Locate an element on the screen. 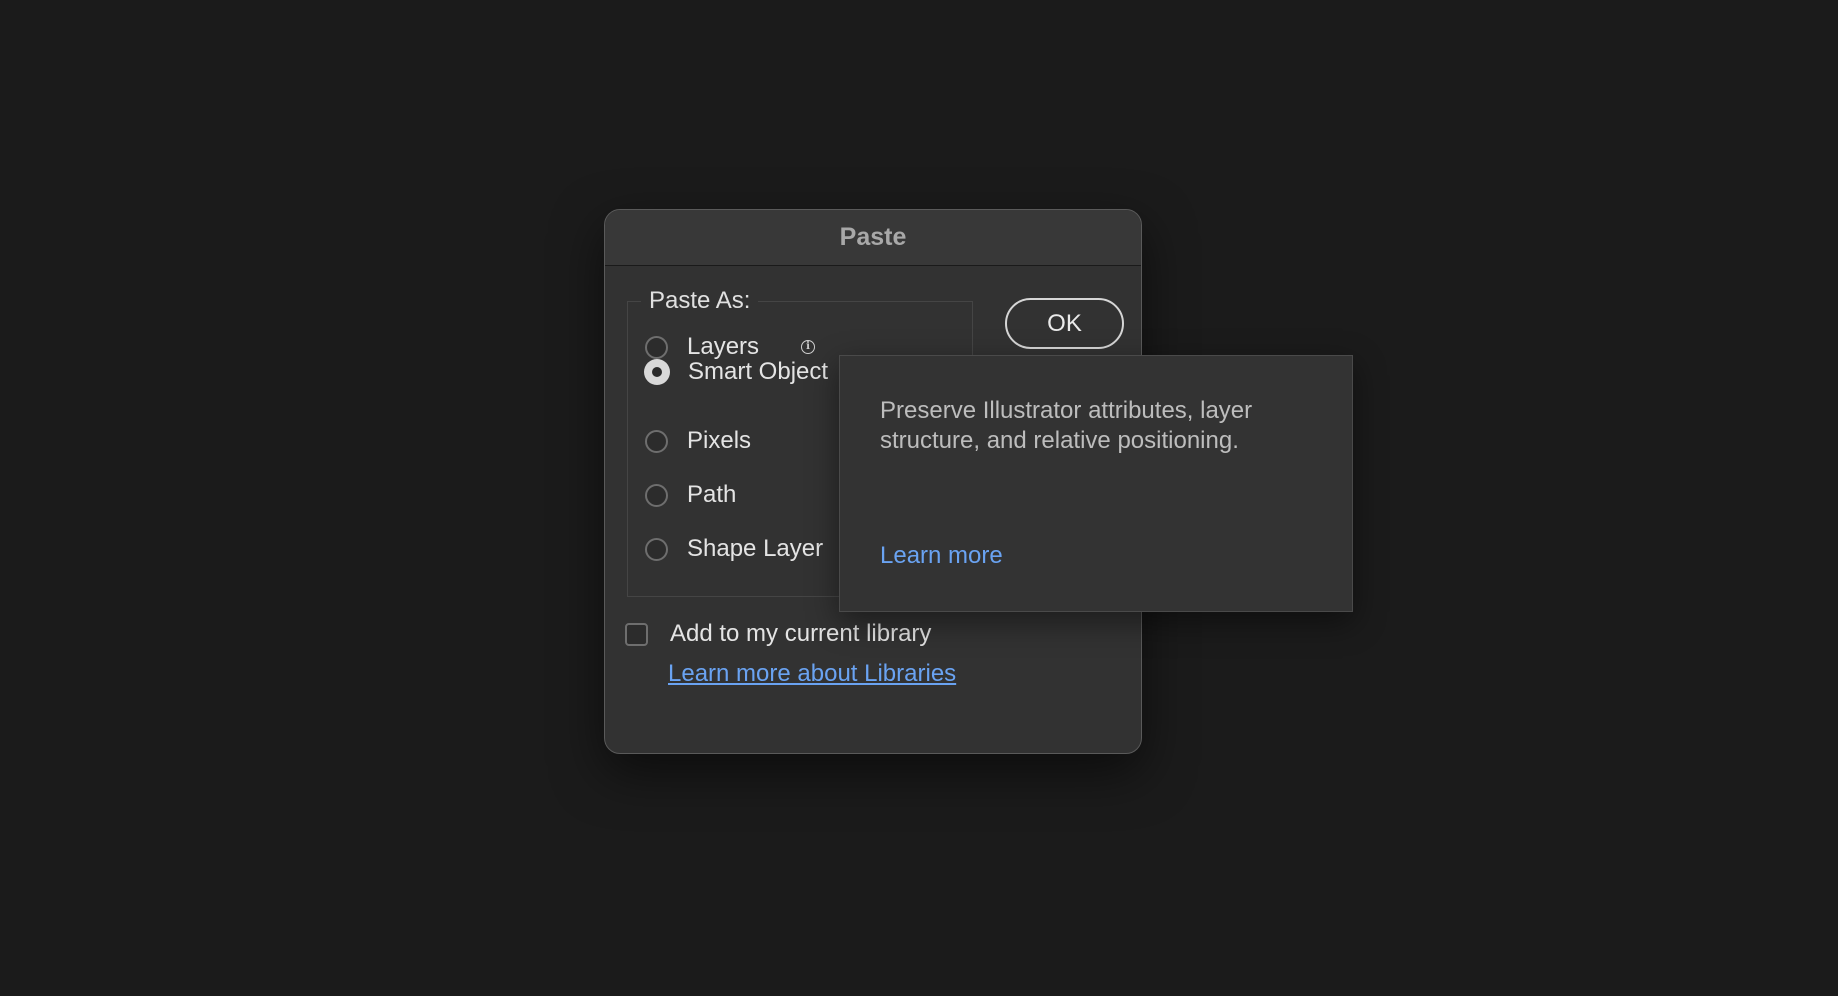 The height and width of the screenshot is (996, 1838). add-to-library-option: Add to my current library is located at coordinates (778, 634).